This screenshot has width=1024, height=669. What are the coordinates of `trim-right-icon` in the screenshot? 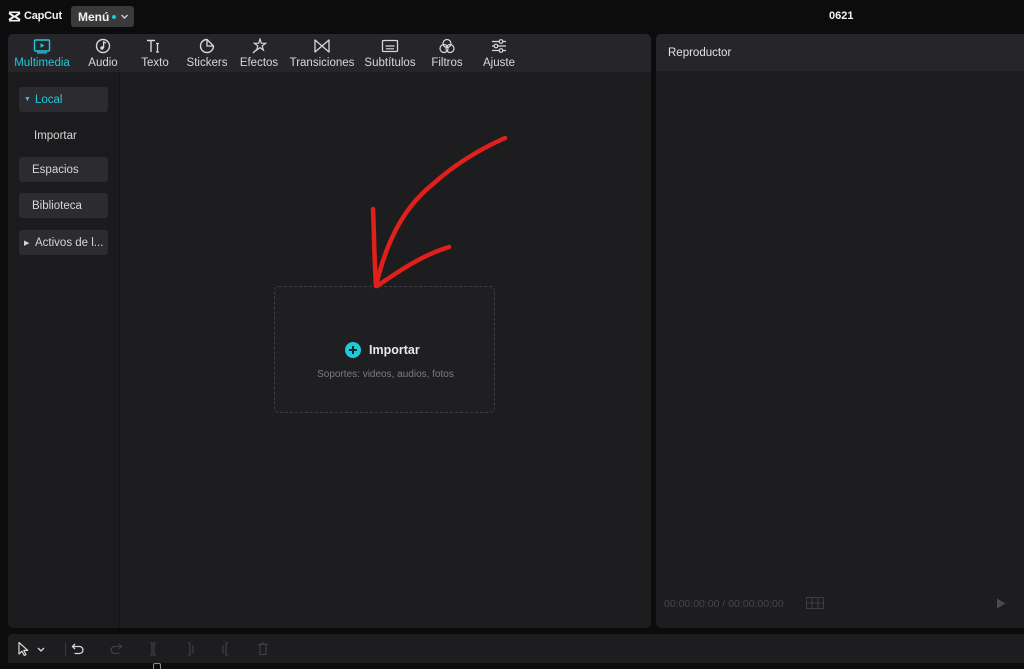 It's located at (226, 649).